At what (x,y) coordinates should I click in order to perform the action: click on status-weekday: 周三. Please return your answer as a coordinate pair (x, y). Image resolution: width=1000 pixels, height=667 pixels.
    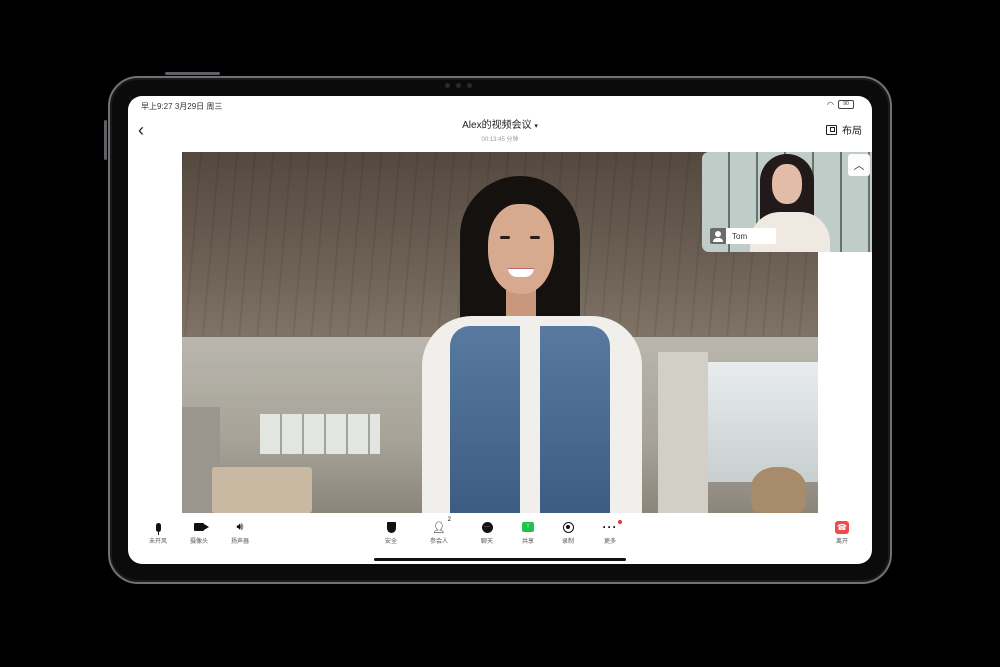
    Looking at the image, I should click on (214, 106).